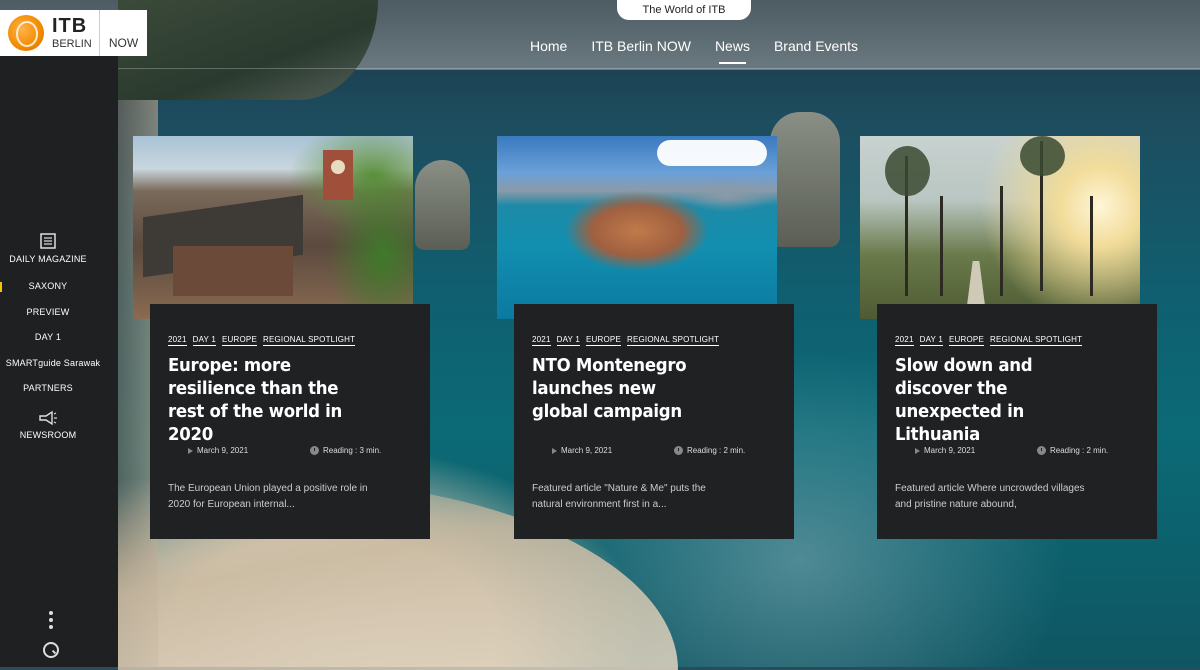 The height and width of the screenshot is (670, 1200). What do you see at coordinates (548, 50) in the screenshot?
I see `nav-home: Home` at bounding box center [548, 50].